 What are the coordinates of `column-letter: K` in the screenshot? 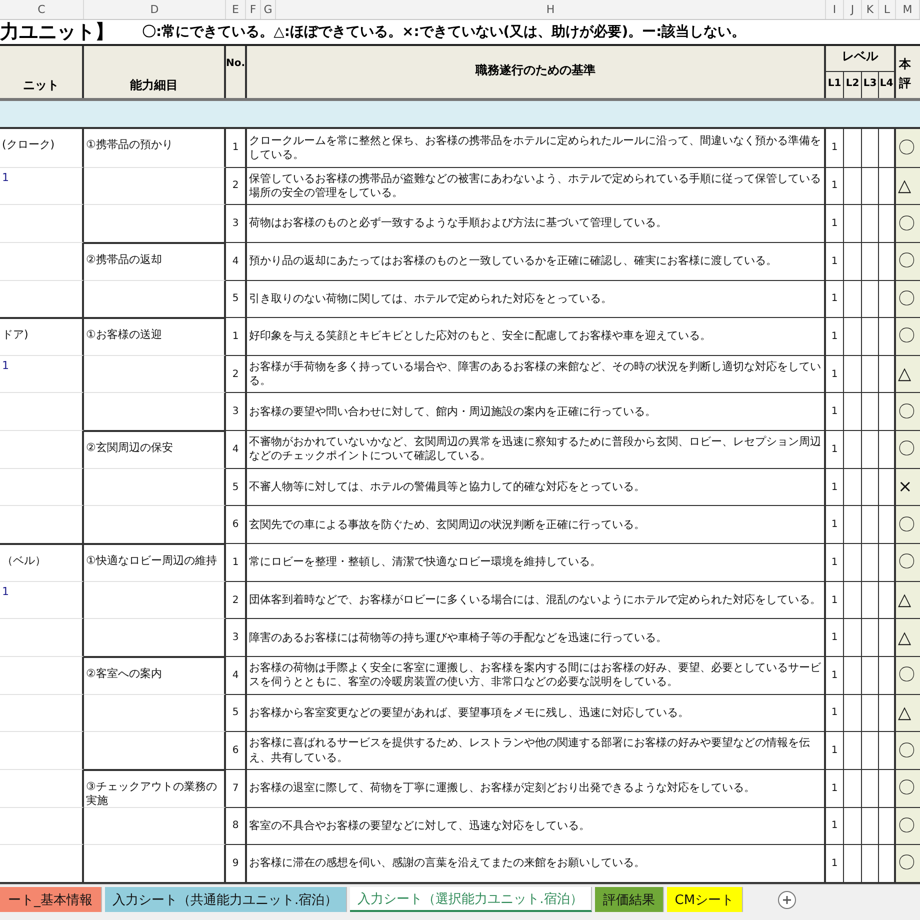 It's located at (870, 9).